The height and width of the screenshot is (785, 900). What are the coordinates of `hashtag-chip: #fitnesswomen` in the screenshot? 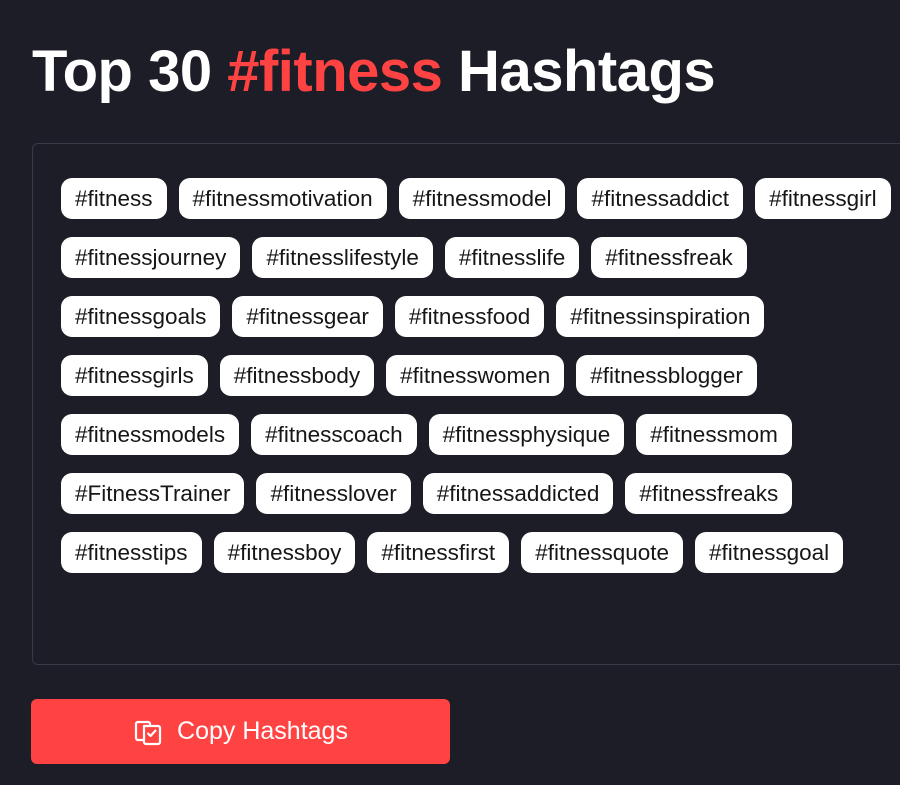 It's located at (475, 375).